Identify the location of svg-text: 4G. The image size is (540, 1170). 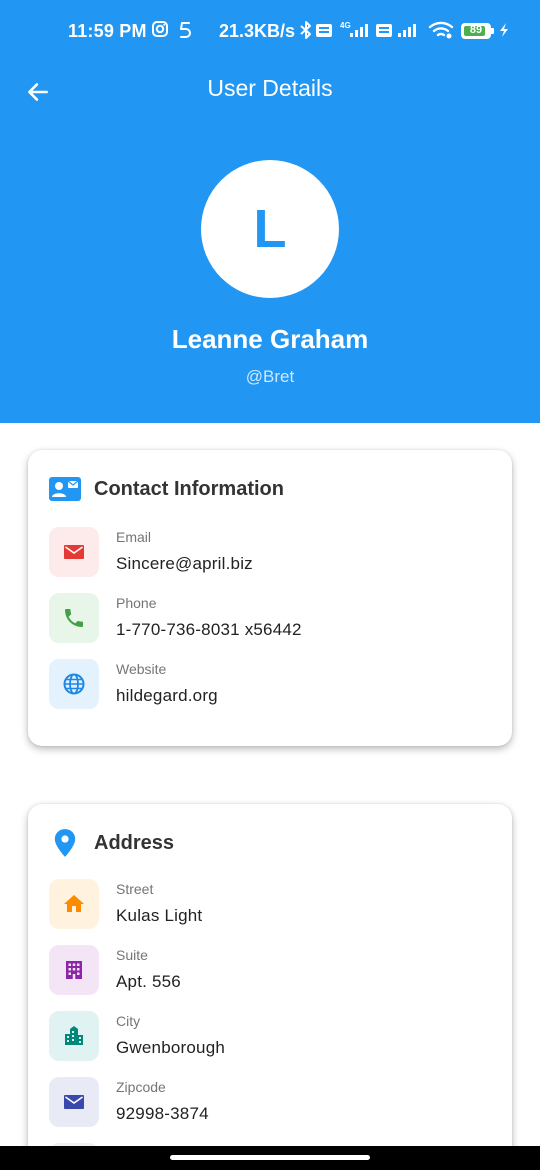
(345, 25).